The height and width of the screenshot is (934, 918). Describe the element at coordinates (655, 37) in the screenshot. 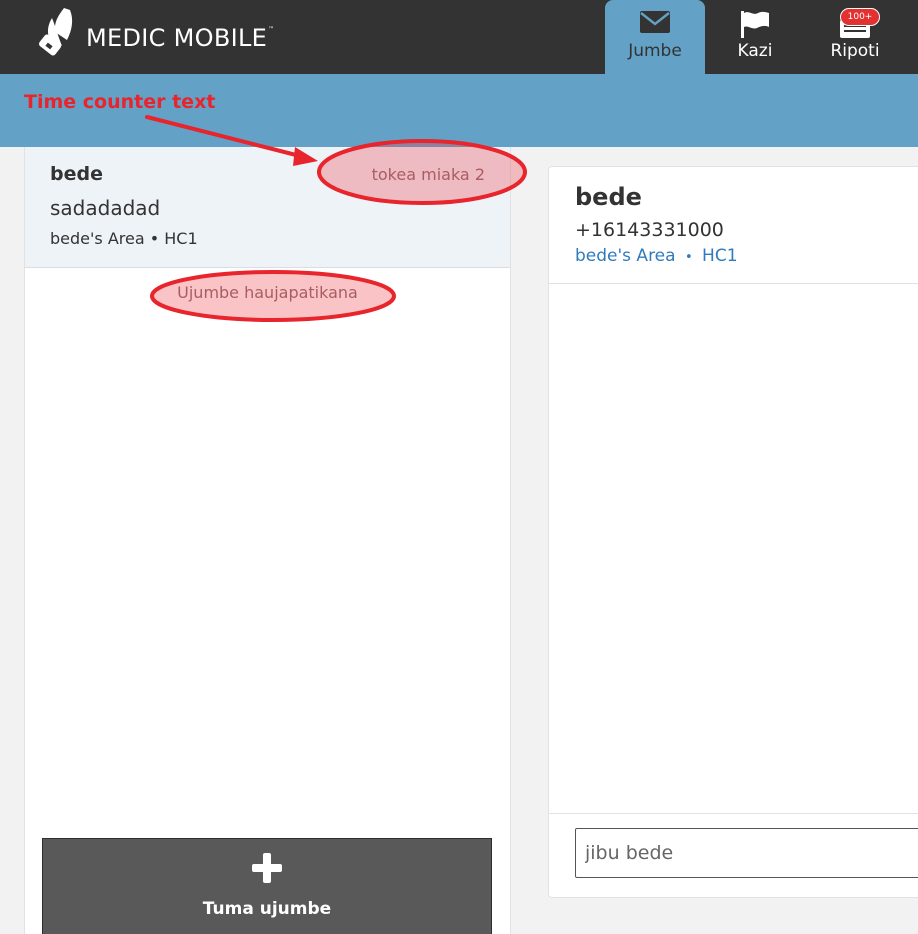

I see `tab-messages: Jumbe` at that location.